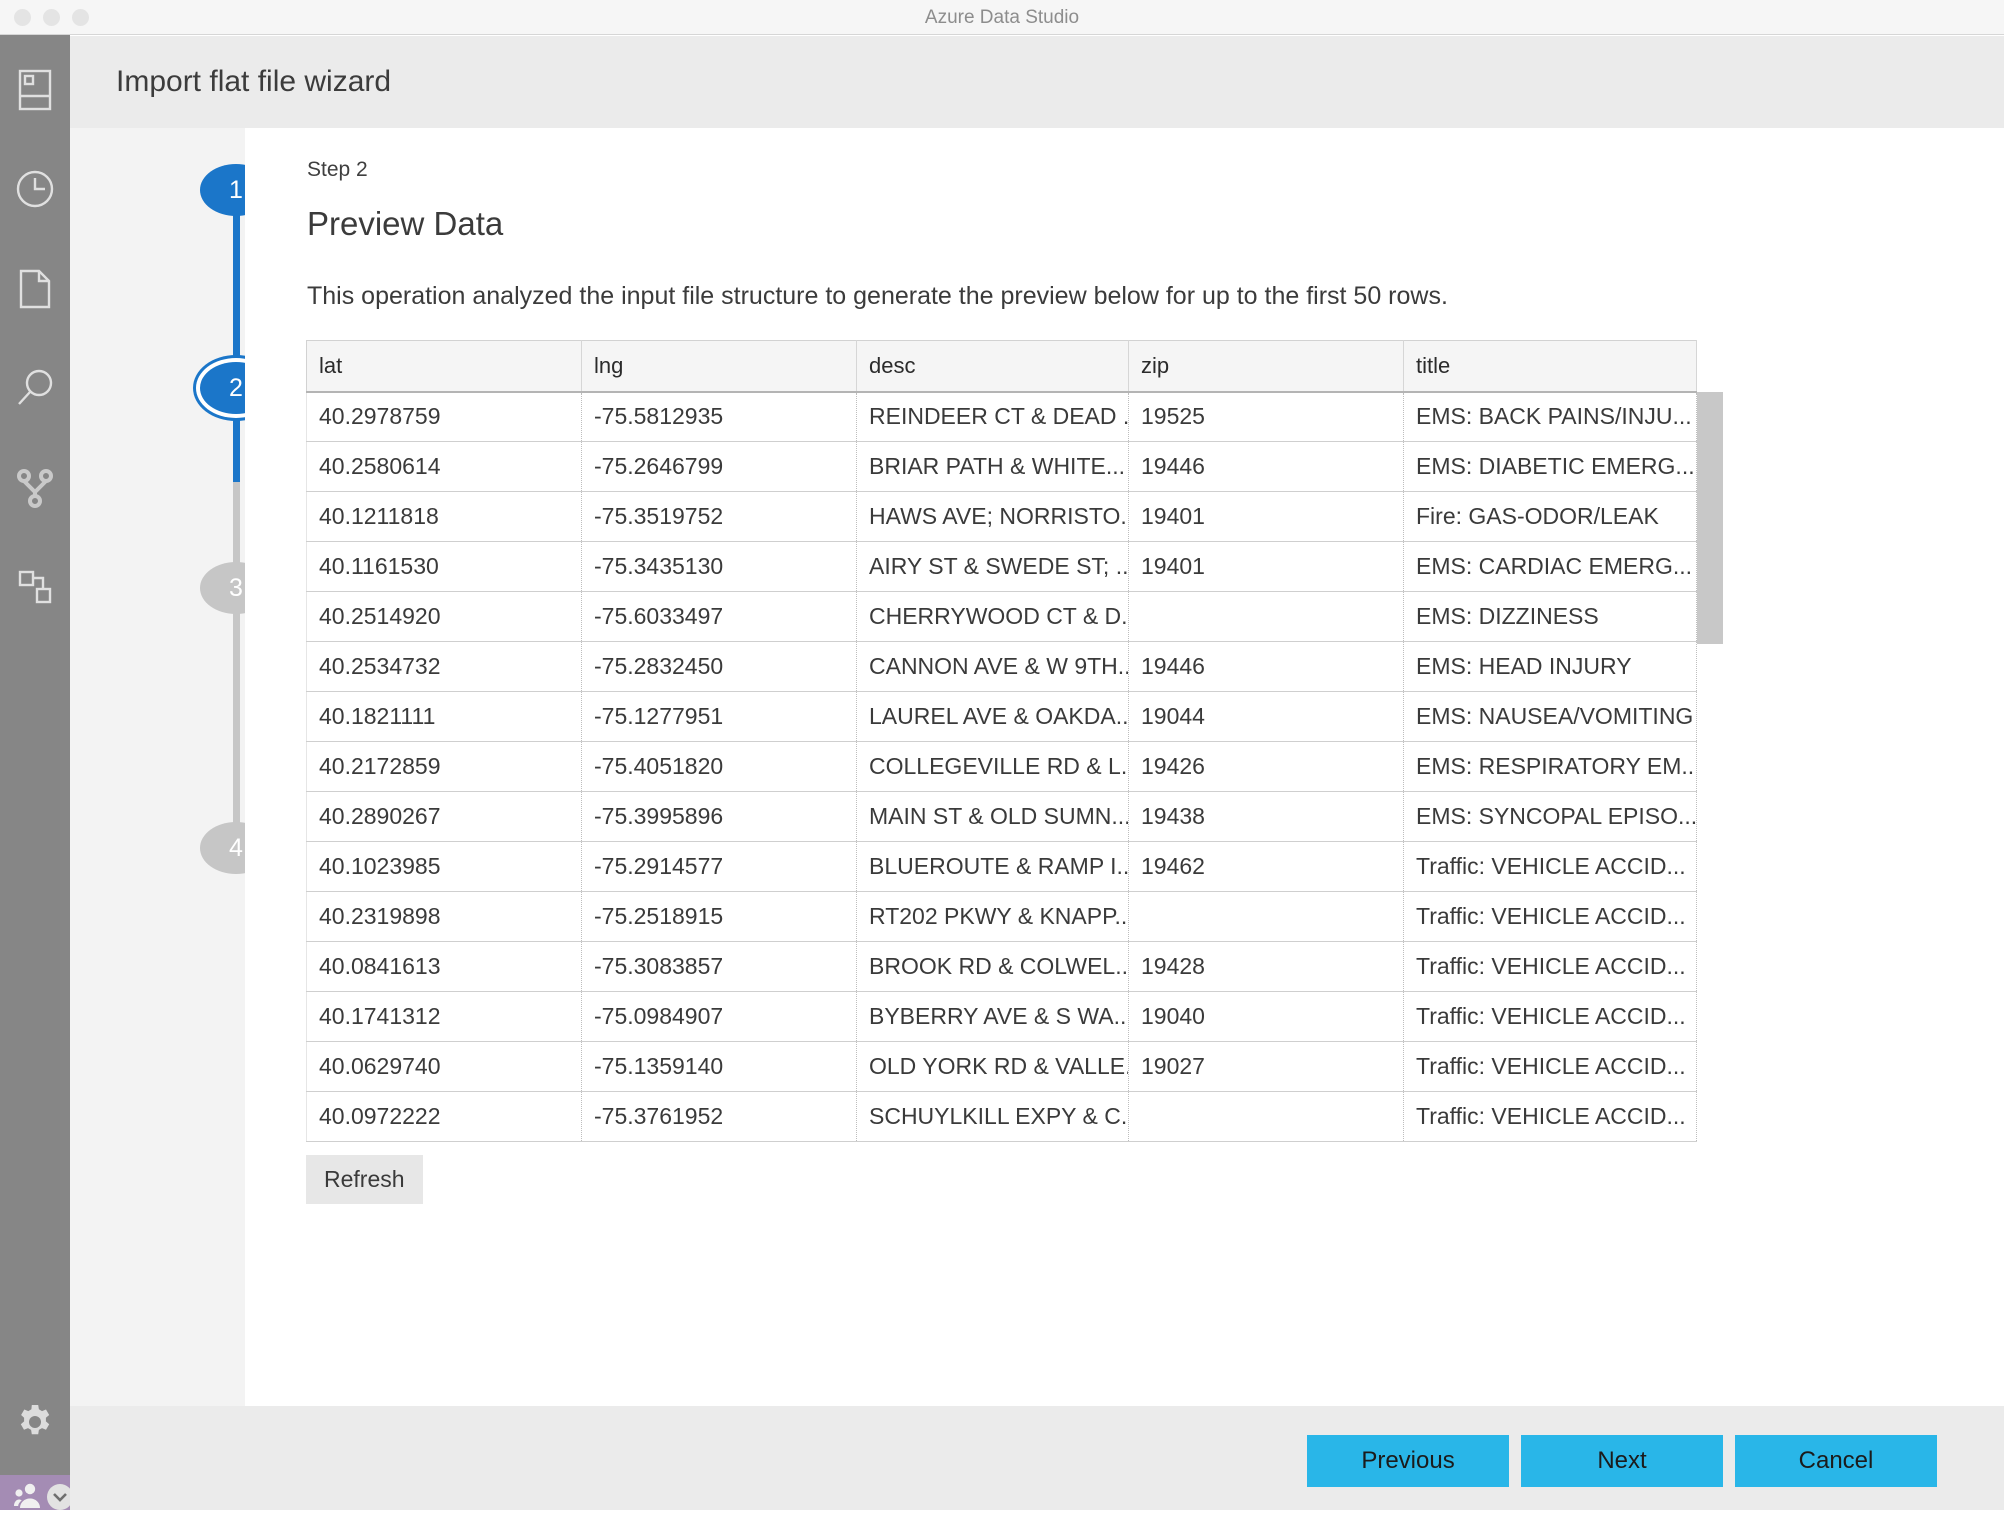  What do you see at coordinates (444, 716) in the screenshot?
I see `cell-lat: 40.1821111` at bounding box center [444, 716].